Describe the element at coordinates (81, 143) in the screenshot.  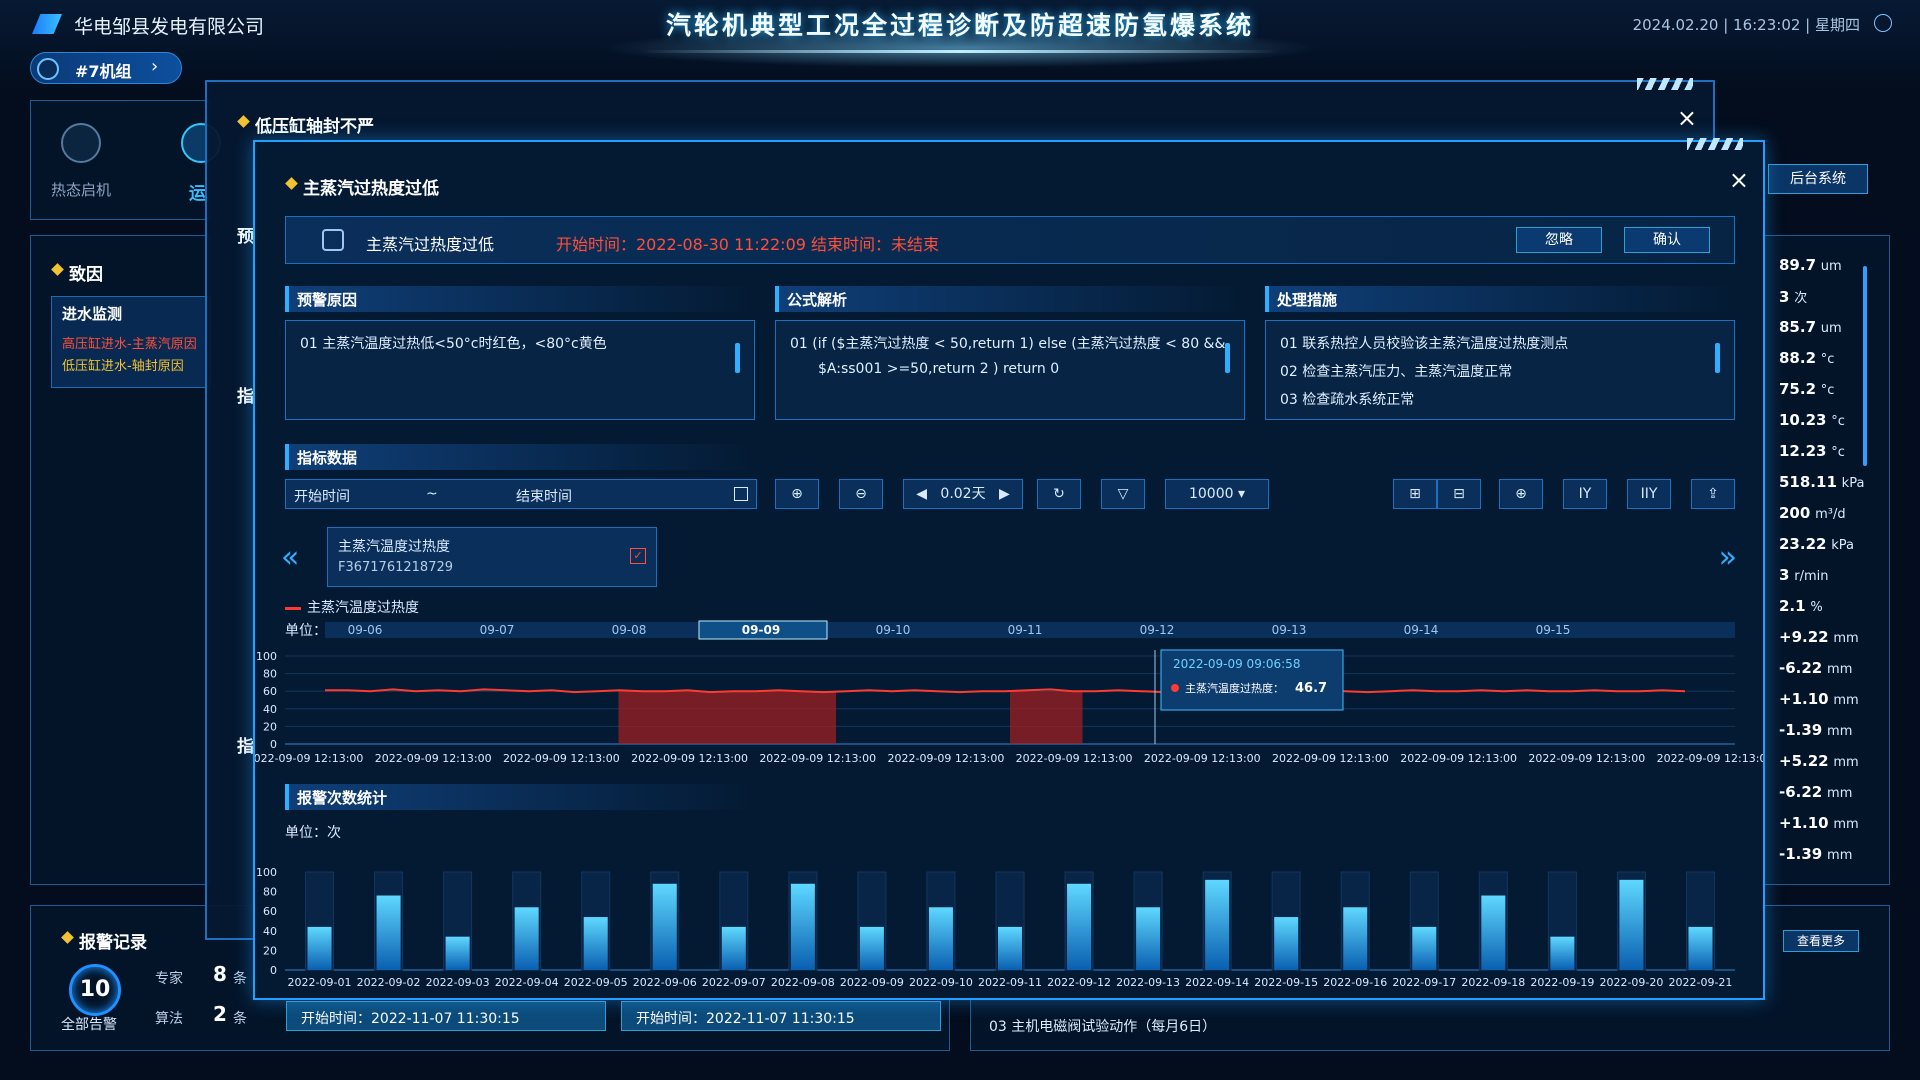
I see `power-icon` at that location.